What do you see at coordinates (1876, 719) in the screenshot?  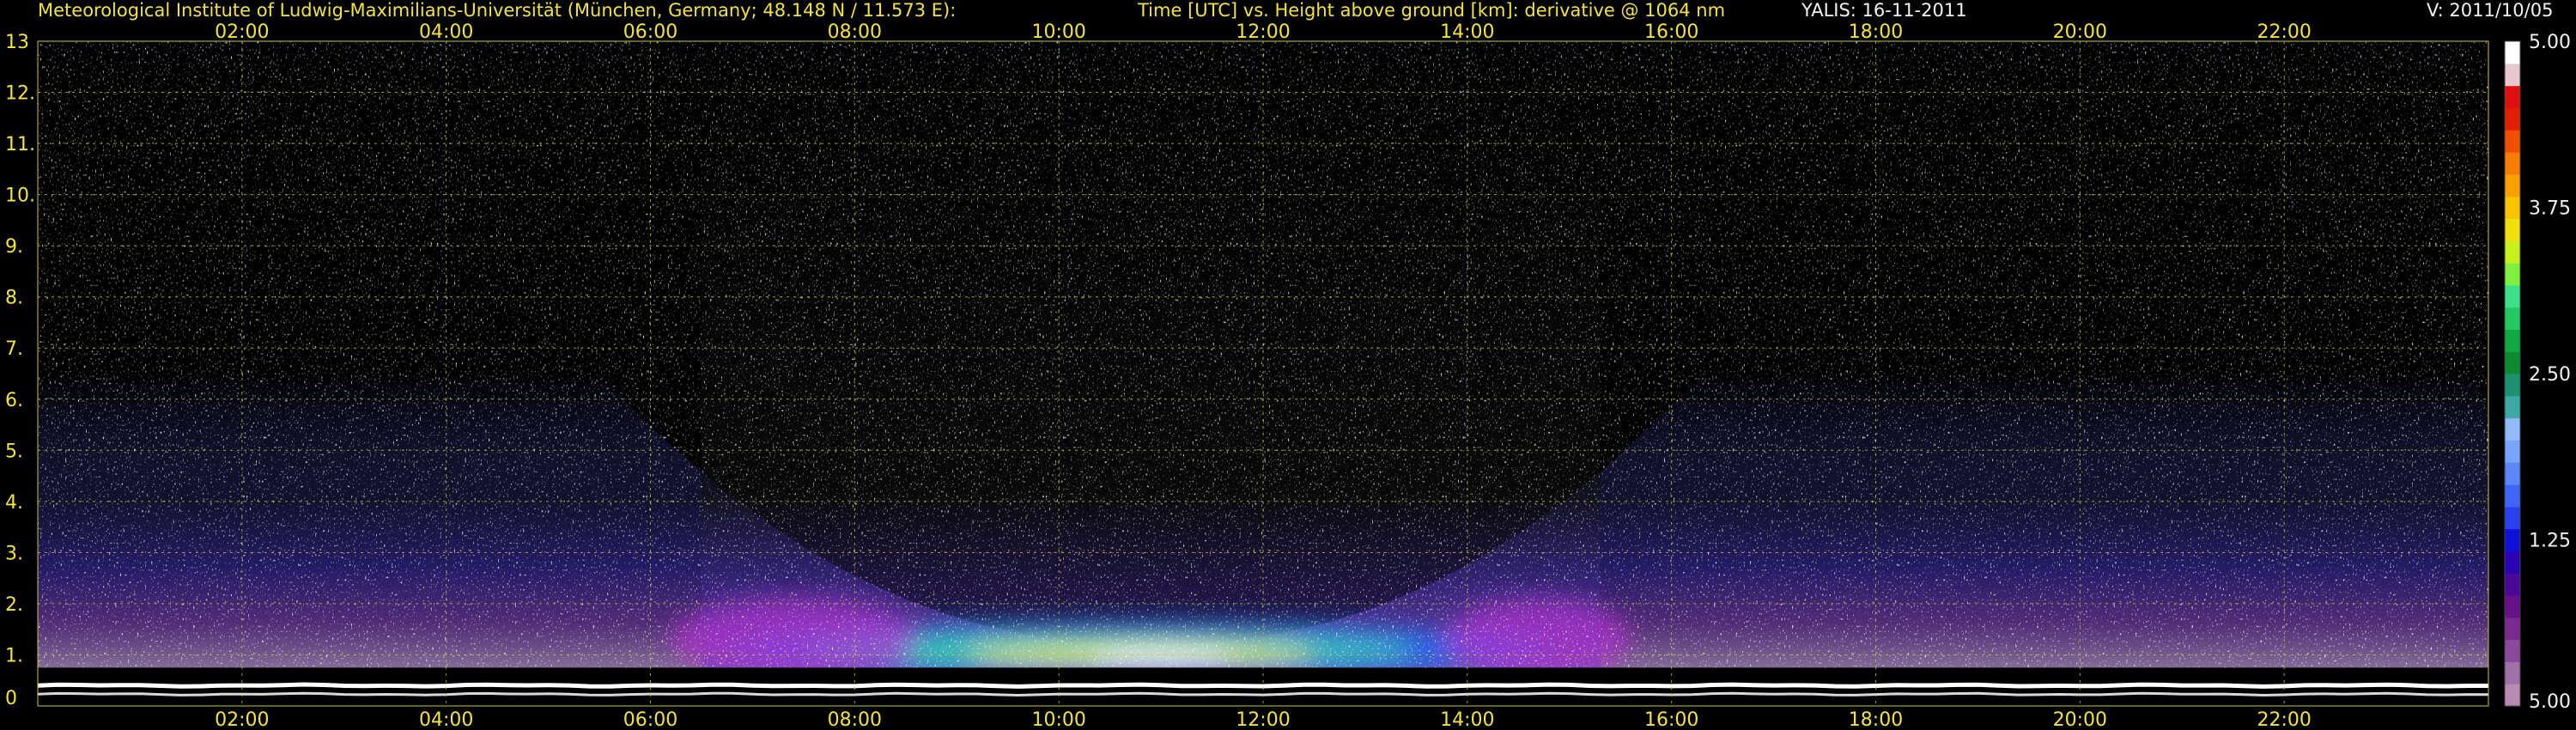 I see `x-tick-label-bottom: 18:00` at bounding box center [1876, 719].